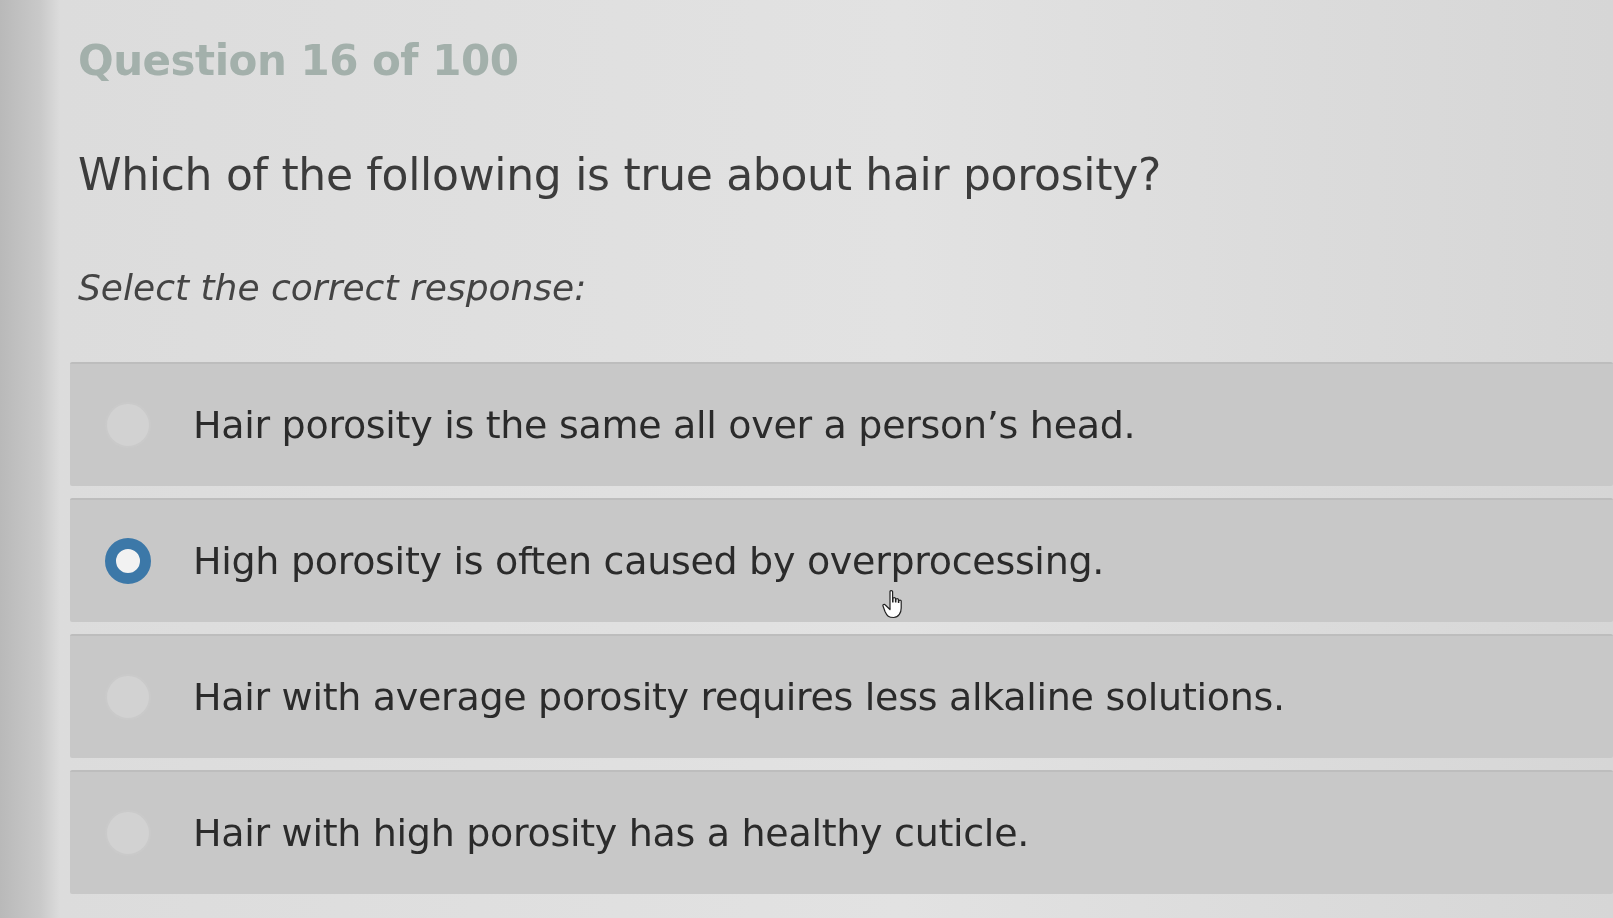  Describe the element at coordinates (611, 833) in the screenshot. I see `option-text: Hair with high porosity has a healthy cuticle.` at that location.